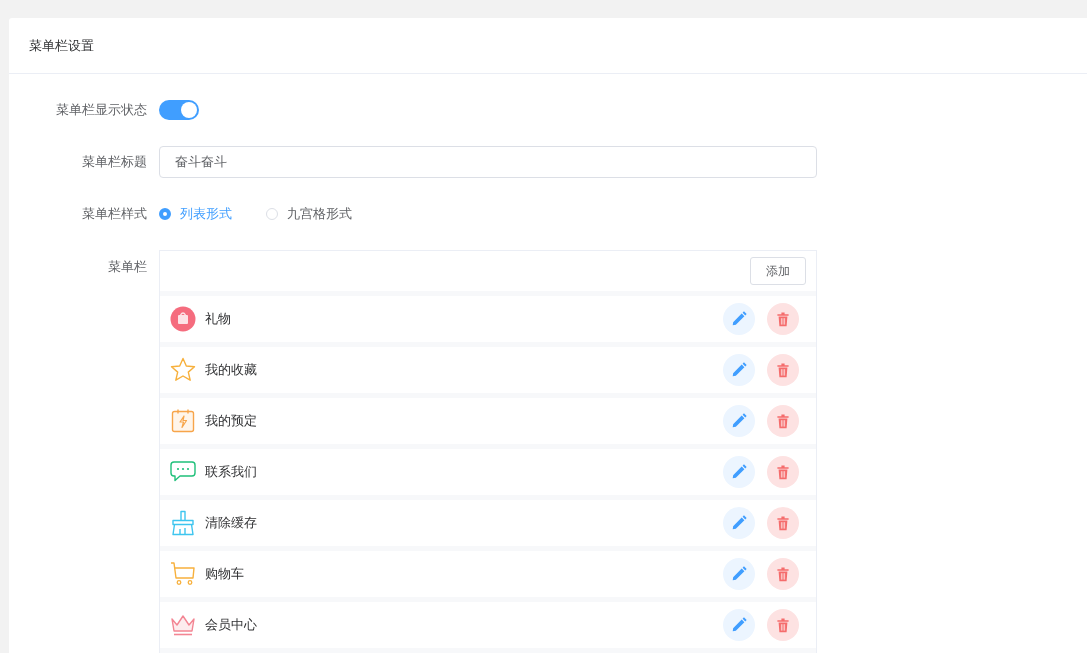  Describe the element at coordinates (231, 421) in the screenshot. I see `menu-item-label: 我的预定` at that location.